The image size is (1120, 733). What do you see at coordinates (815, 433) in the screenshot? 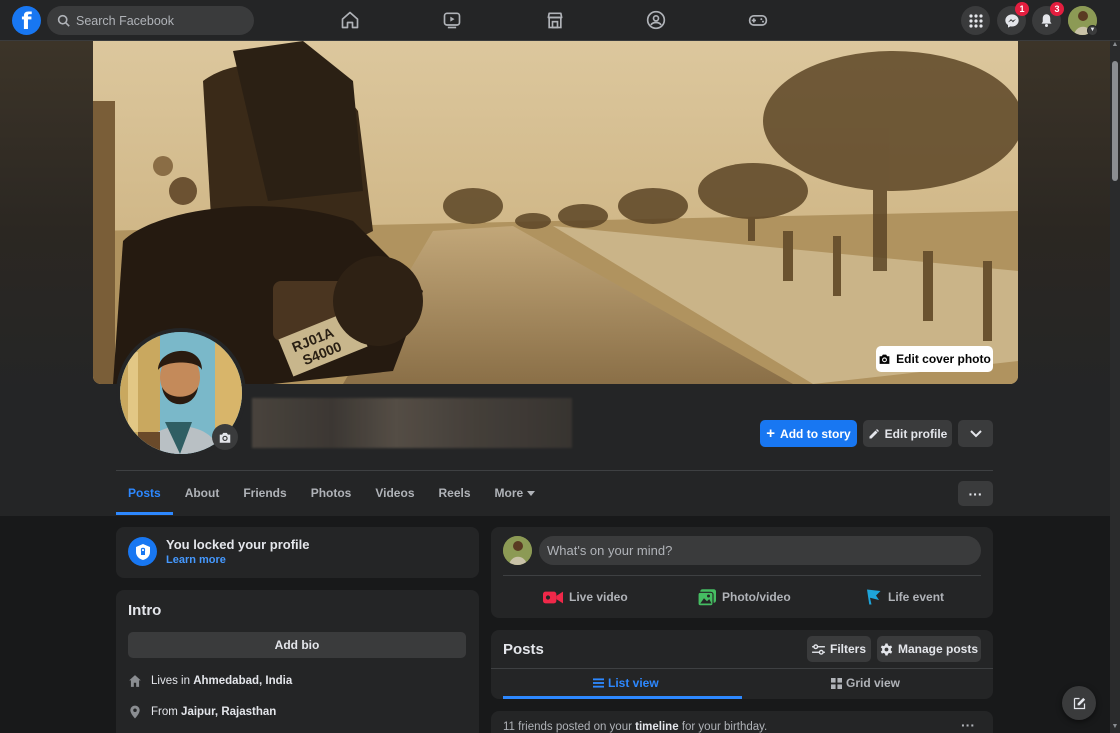
I see `add-to-story-label: Add to story` at bounding box center [815, 433].